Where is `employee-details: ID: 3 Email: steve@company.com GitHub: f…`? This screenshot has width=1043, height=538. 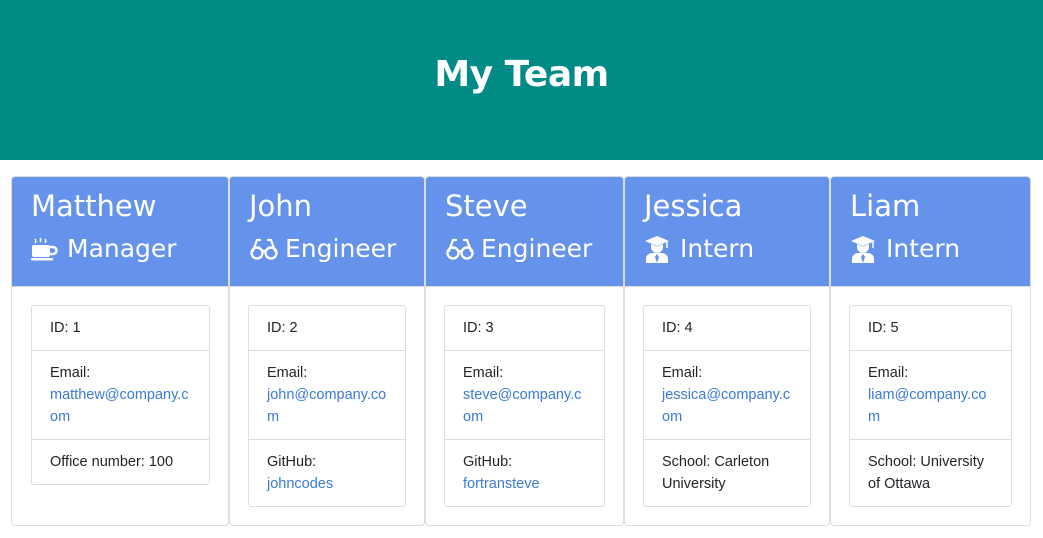
employee-details: ID: 3 Email: steve@company.com GitHub: f… is located at coordinates (524, 406).